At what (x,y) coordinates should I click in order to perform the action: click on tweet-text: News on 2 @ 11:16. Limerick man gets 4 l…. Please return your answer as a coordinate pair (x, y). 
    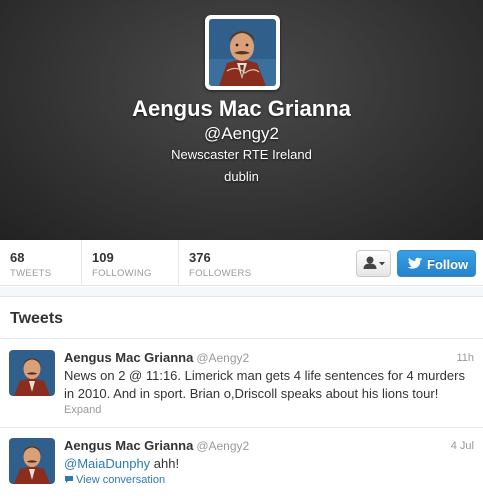
    Looking at the image, I should click on (270, 385).